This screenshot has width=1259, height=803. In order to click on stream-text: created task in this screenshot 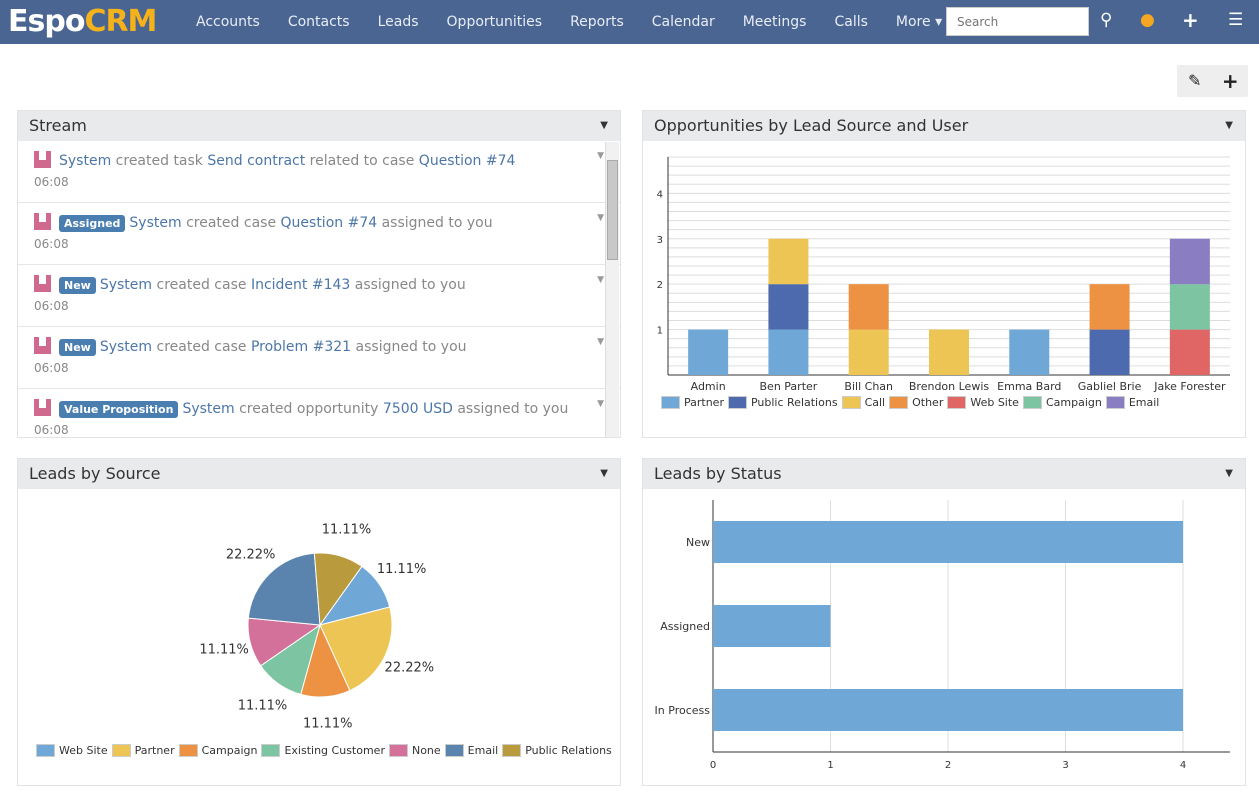, I will do `click(159, 161)`.